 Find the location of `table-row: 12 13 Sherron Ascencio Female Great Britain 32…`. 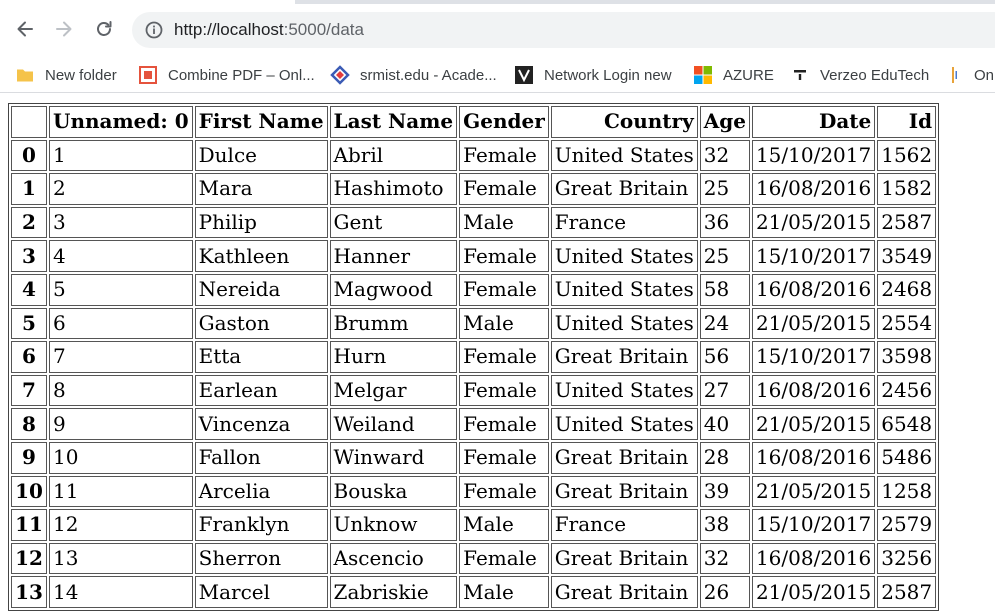

table-row: 12 13 Sherron Ascencio Female Great Britain 32… is located at coordinates (474, 558).